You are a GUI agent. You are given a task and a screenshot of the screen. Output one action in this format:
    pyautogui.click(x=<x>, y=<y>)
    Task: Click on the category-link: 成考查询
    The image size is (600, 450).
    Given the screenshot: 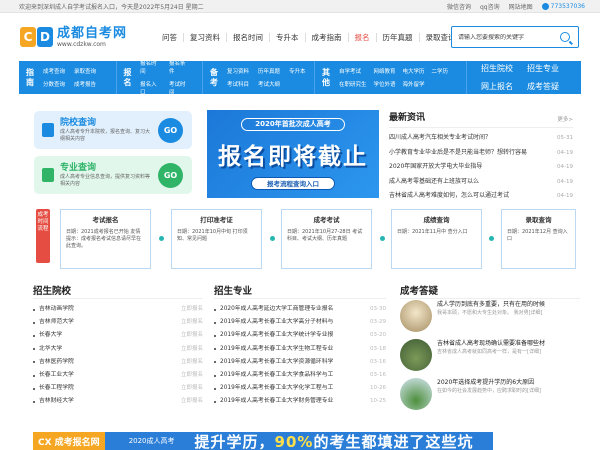 What is the action you would take?
    pyautogui.click(x=54, y=71)
    